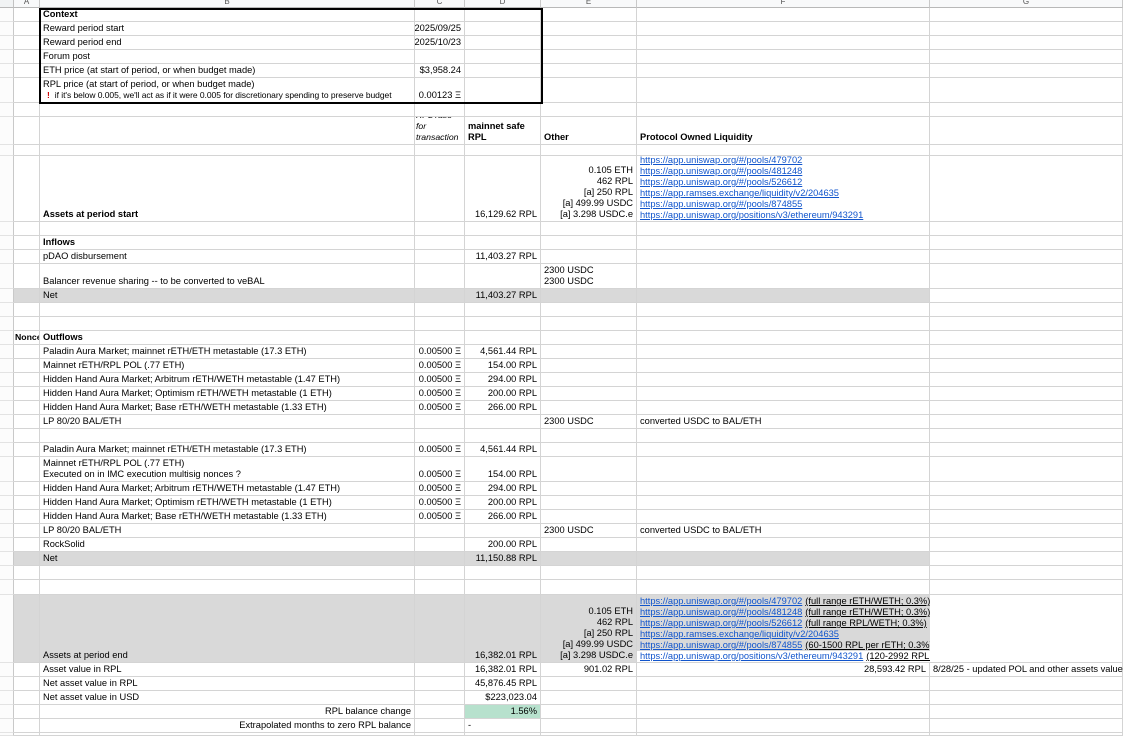  Describe the element at coordinates (227, 587) in the screenshot. I see `cell-B35` at that location.